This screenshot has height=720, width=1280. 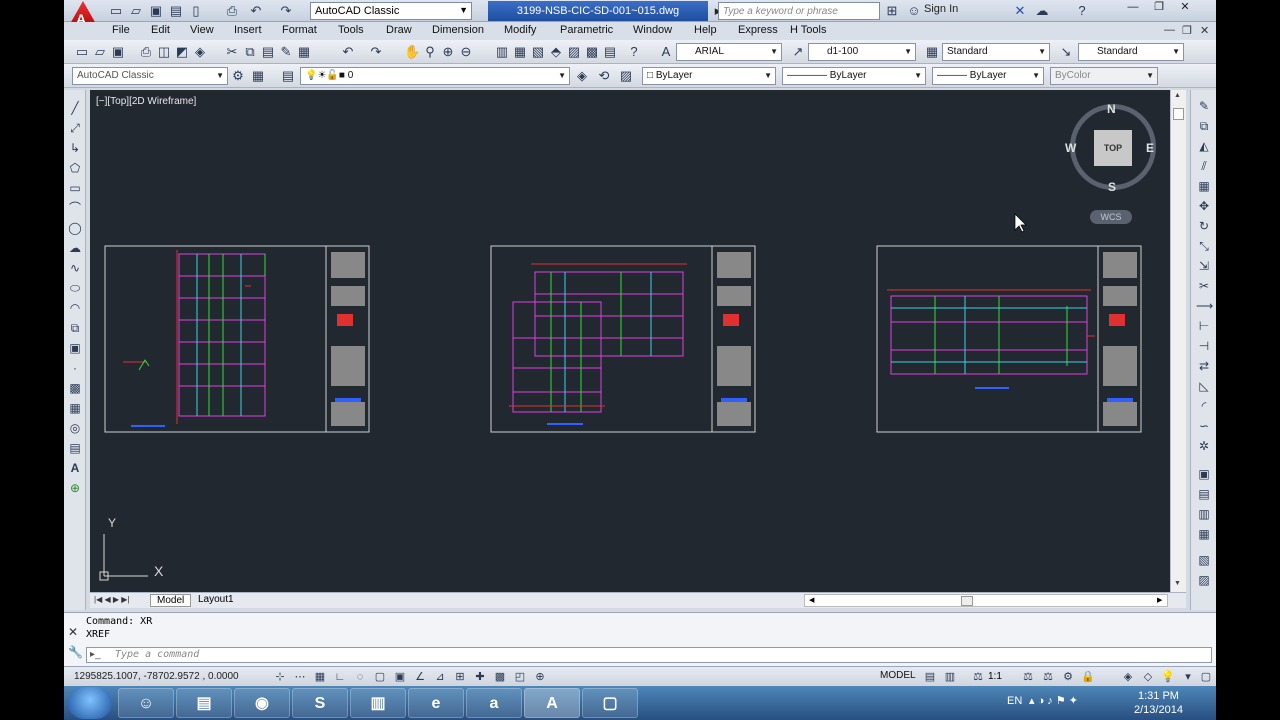 What do you see at coordinates (1028, 677) in the screenshot?
I see `annotation-visibility-icon: ⚖` at bounding box center [1028, 677].